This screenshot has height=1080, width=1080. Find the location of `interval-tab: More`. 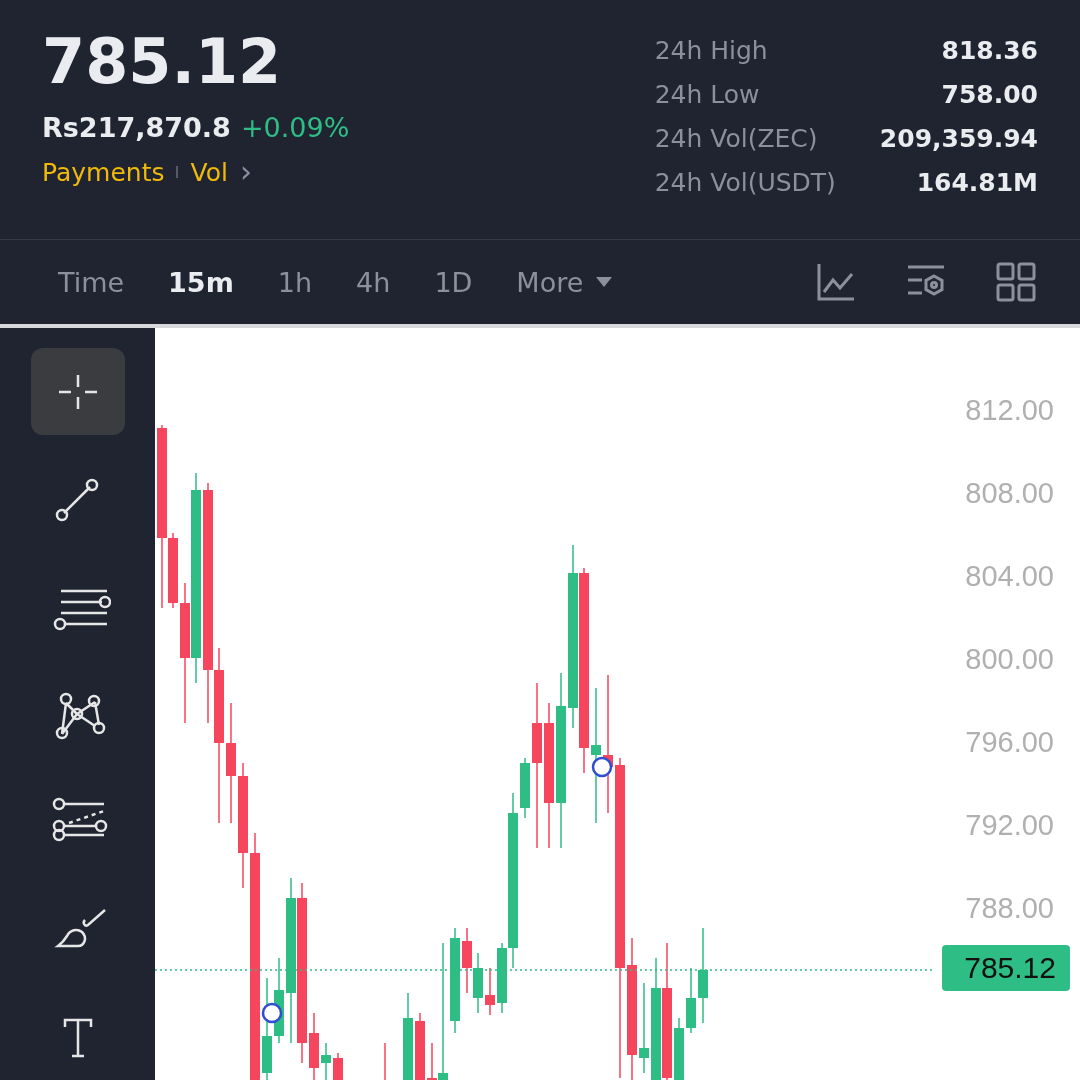

interval-tab: More is located at coordinates (565, 282).